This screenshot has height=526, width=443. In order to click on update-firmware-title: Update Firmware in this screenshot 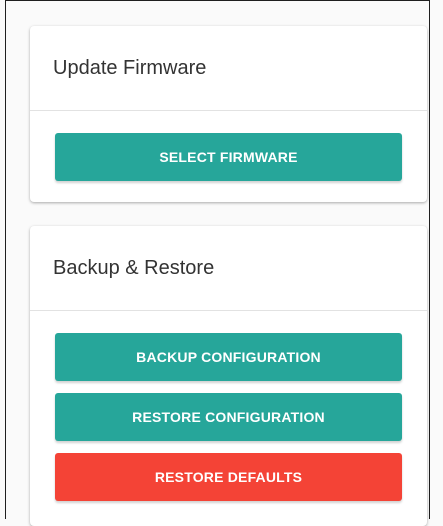, I will do `click(130, 67)`.